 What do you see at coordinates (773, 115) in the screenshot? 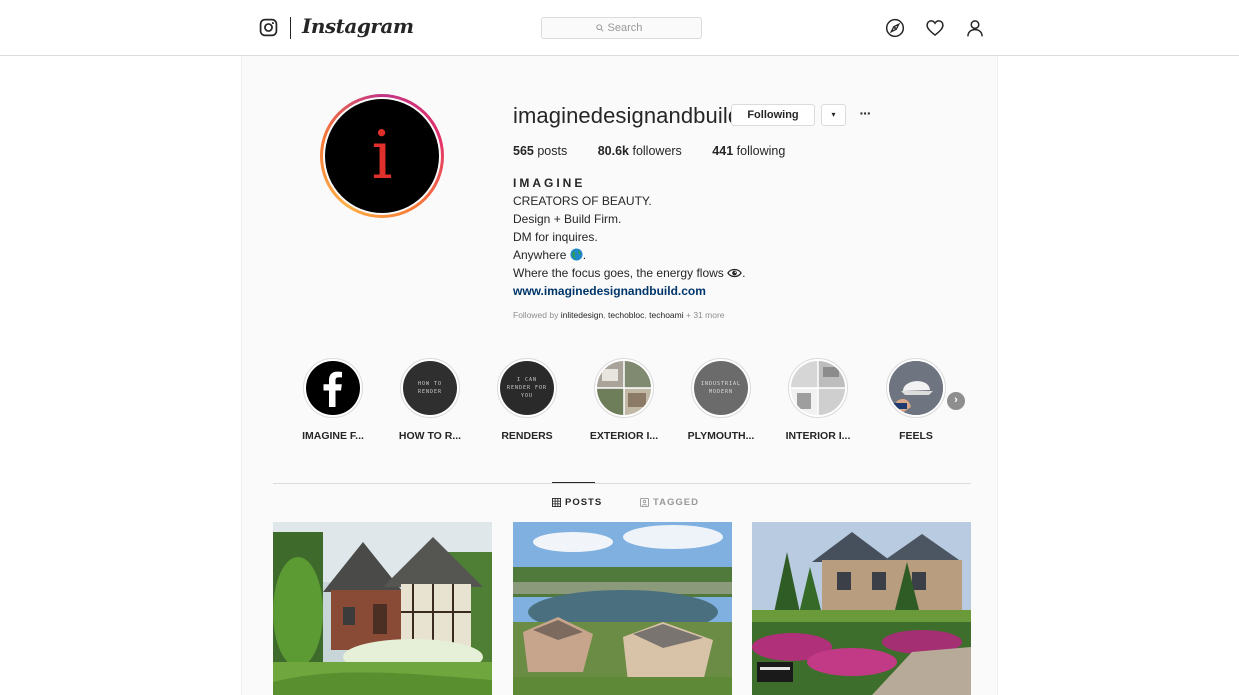
I see `following-button: Following` at bounding box center [773, 115].